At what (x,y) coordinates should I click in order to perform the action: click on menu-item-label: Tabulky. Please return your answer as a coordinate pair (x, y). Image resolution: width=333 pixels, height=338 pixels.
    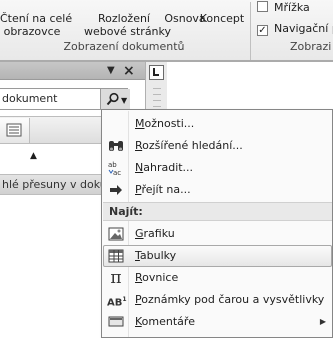
    Looking at the image, I should click on (156, 255).